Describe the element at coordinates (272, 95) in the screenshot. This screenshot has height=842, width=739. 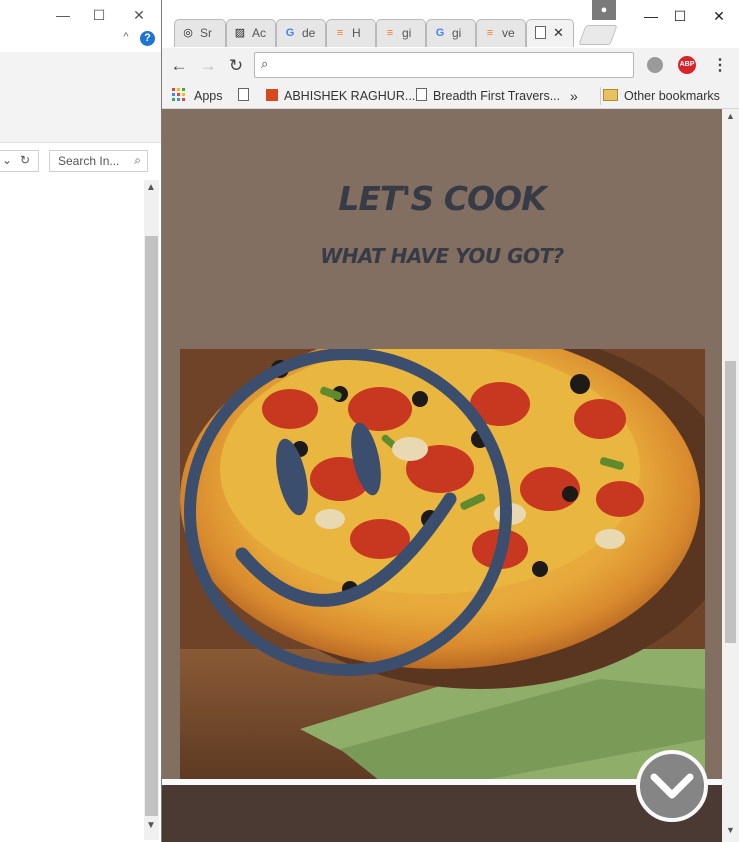
I see `bookmark-favicon-icon` at that location.